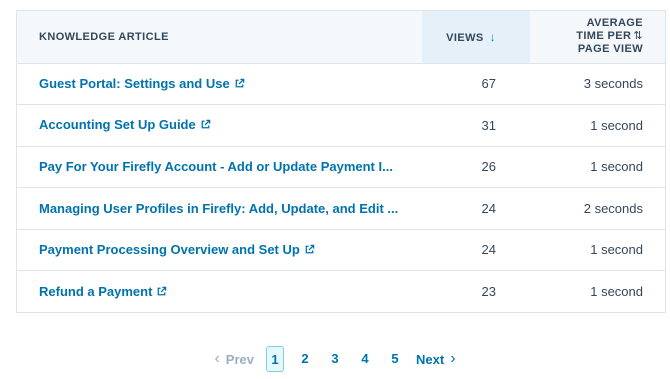  I want to click on chevron-left-icon: ‹, so click(217, 358).